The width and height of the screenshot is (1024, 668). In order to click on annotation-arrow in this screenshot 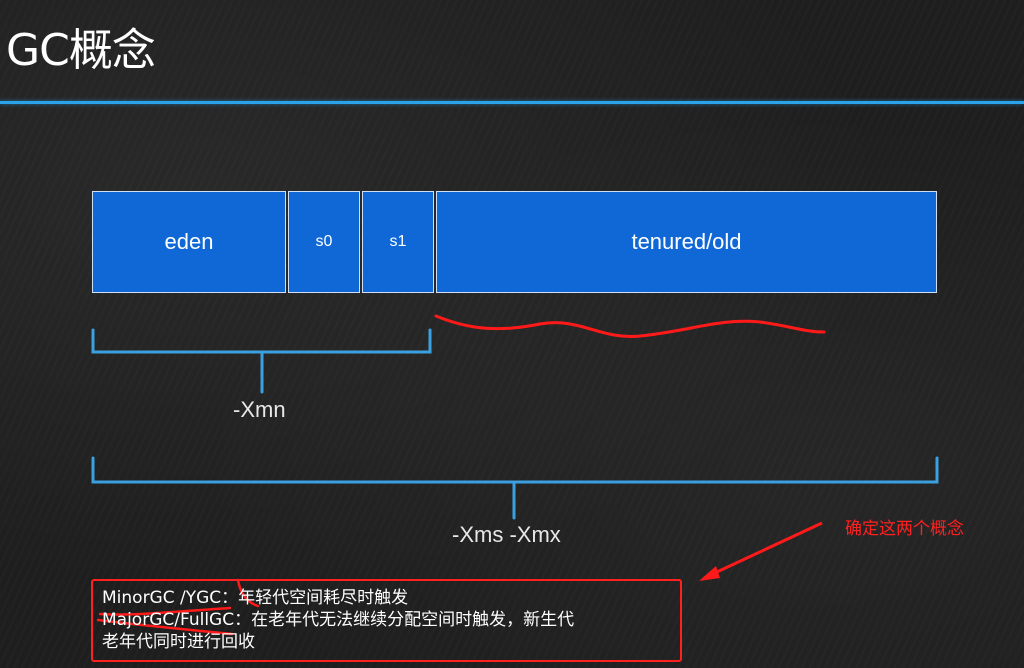, I will do `click(763, 550)`.